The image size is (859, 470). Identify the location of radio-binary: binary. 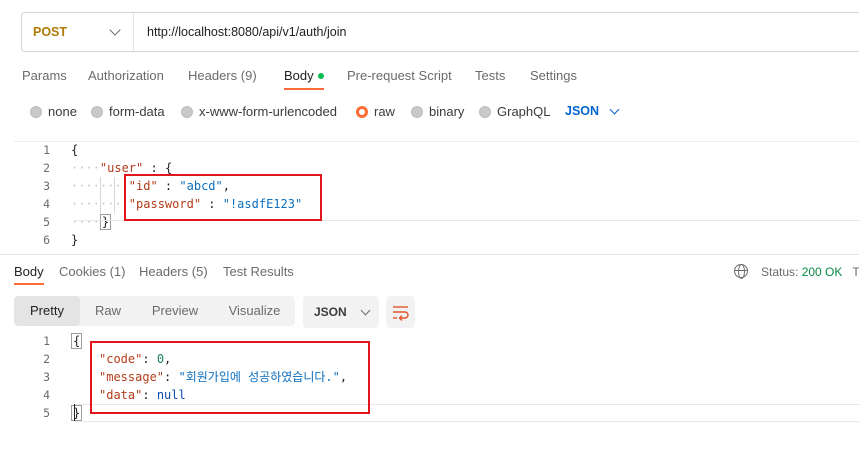
(437, 111).